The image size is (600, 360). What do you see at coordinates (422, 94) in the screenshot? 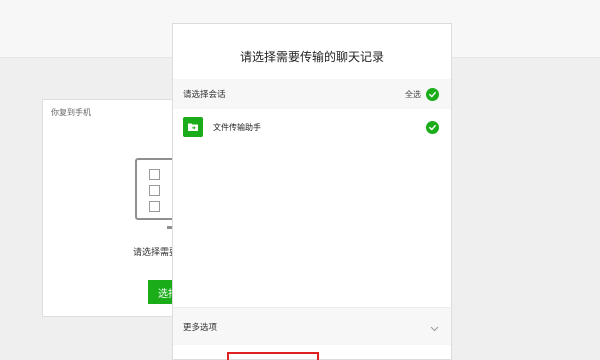
I see `select-all-toggle: 全选` at bounding box center [422, 94].